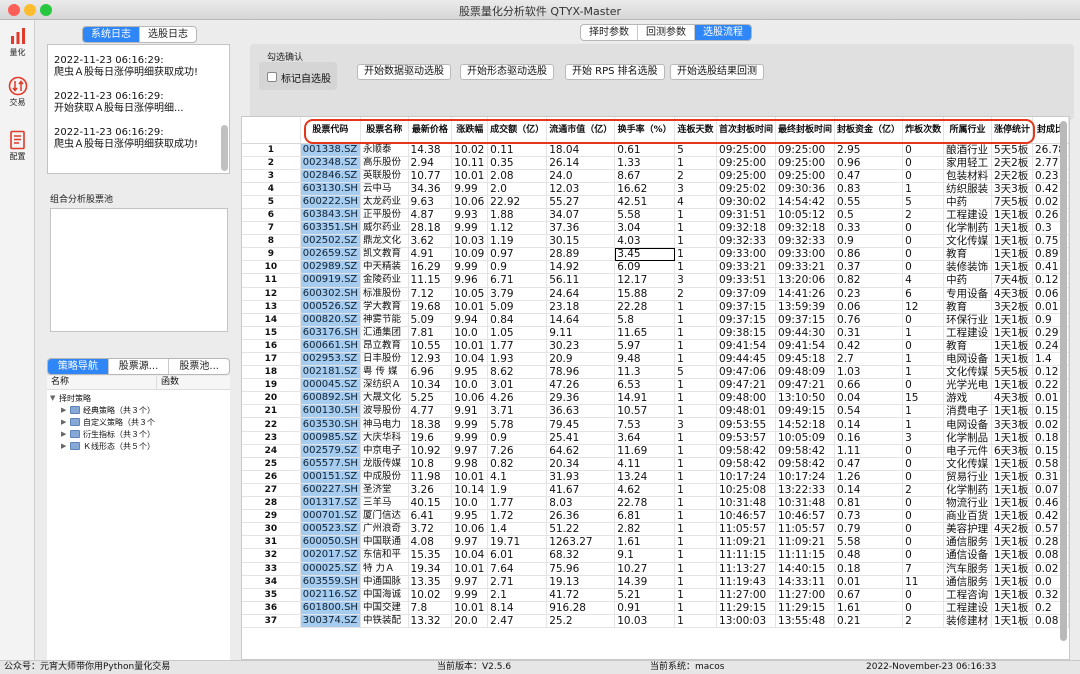 The image size is (1080, 674). Describe the element at coordinates (517, 503) in the screenshot. I see `table-cell: 1.77` at that location.